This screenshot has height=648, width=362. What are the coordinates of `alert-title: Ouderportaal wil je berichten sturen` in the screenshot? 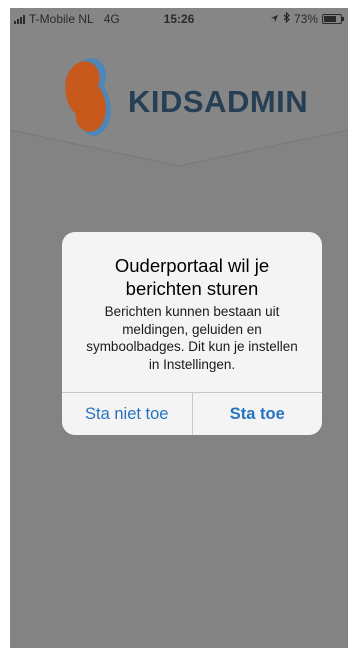 It's located at (192, 277).